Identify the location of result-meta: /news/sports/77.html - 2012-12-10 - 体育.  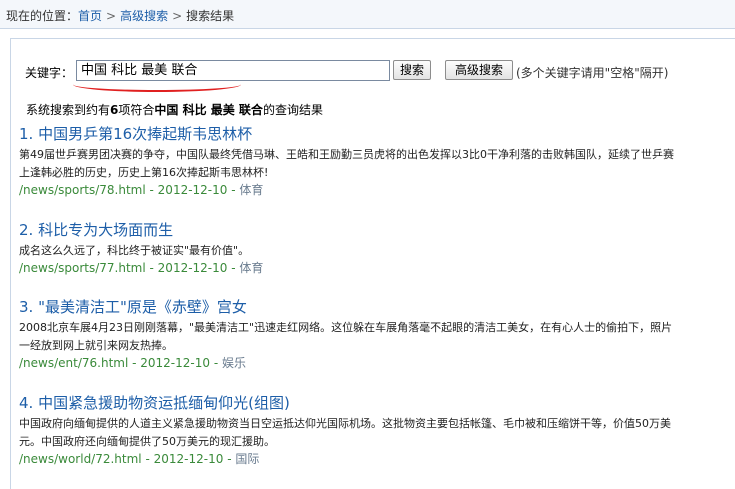
(141, 268).